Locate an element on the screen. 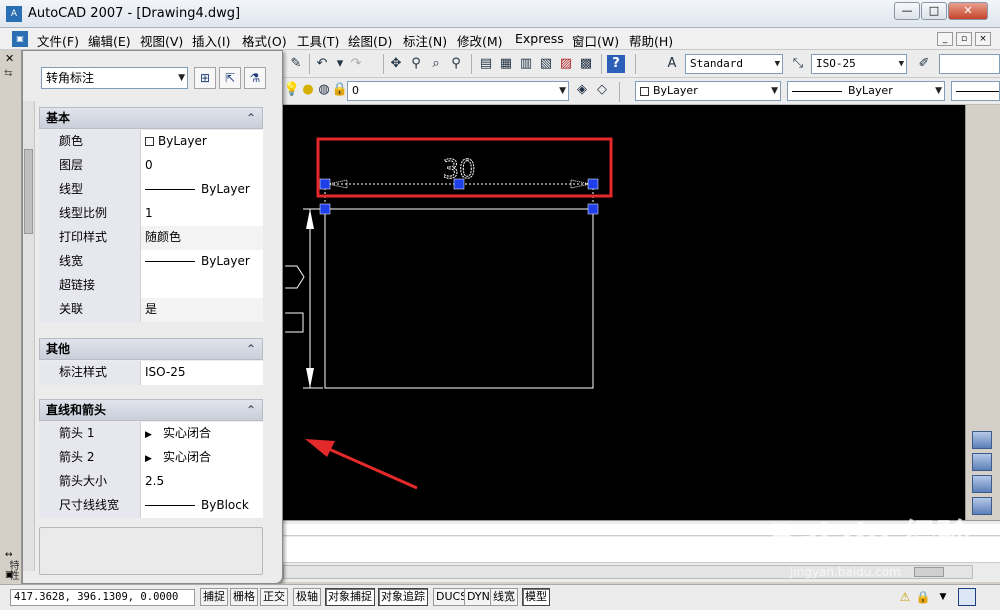 Image resolution: width=1000 pixels, height=610 pixels. status-snap-button: 捕捉 is located at coordinates (214, 597).